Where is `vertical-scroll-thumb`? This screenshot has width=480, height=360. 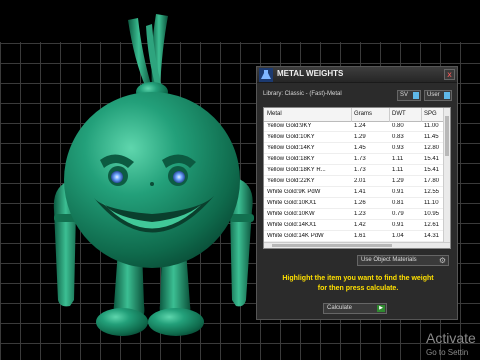
vertical-scroll-thumb is located at coordinates (447, 136).